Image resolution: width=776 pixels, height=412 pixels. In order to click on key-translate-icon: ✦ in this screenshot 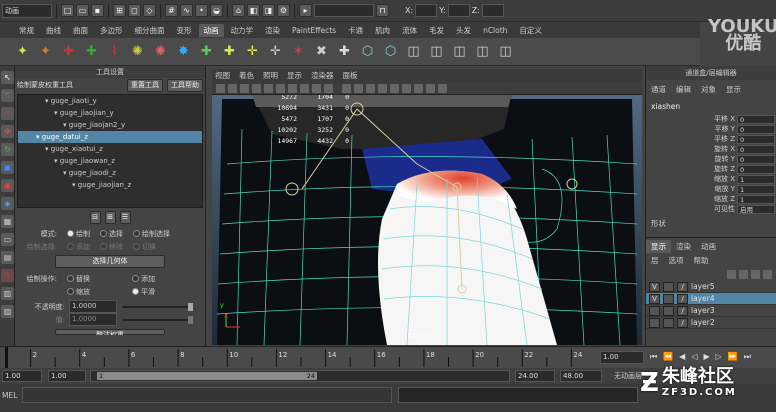, I will do `click(45, 51)`.